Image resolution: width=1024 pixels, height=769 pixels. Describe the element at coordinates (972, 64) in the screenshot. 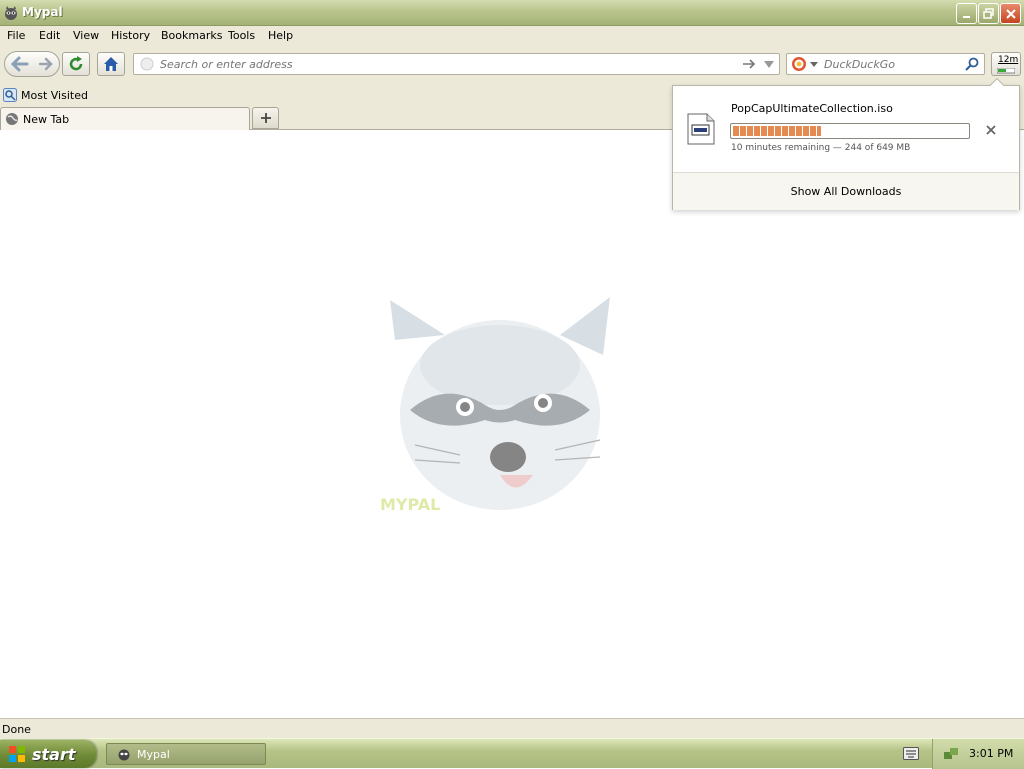

I see `search-icon` at that location.